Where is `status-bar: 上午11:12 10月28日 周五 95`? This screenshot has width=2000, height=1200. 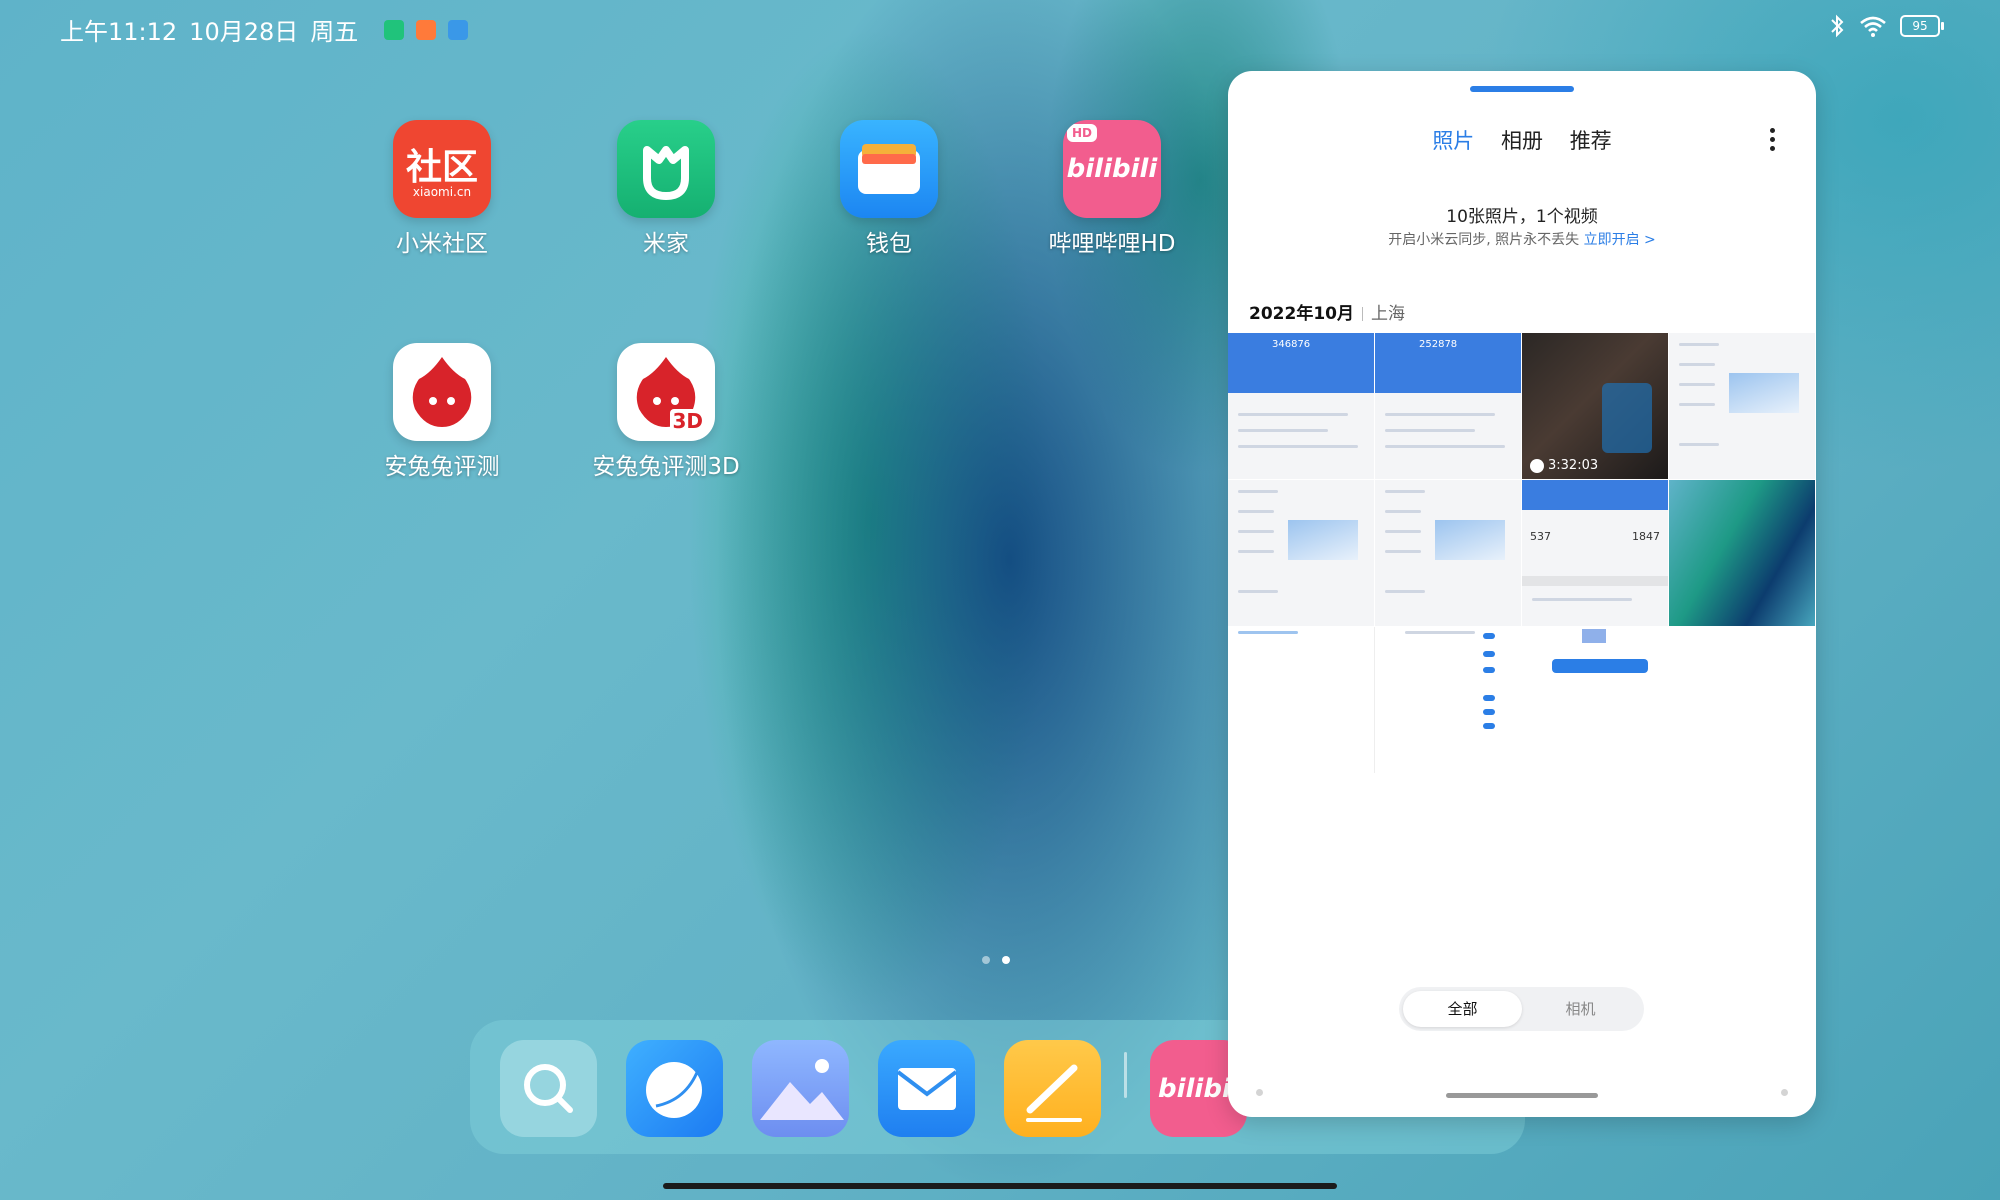
status-bar: 上午11:12 10月28日 周五 95 is located at coordinates (1002, 30).